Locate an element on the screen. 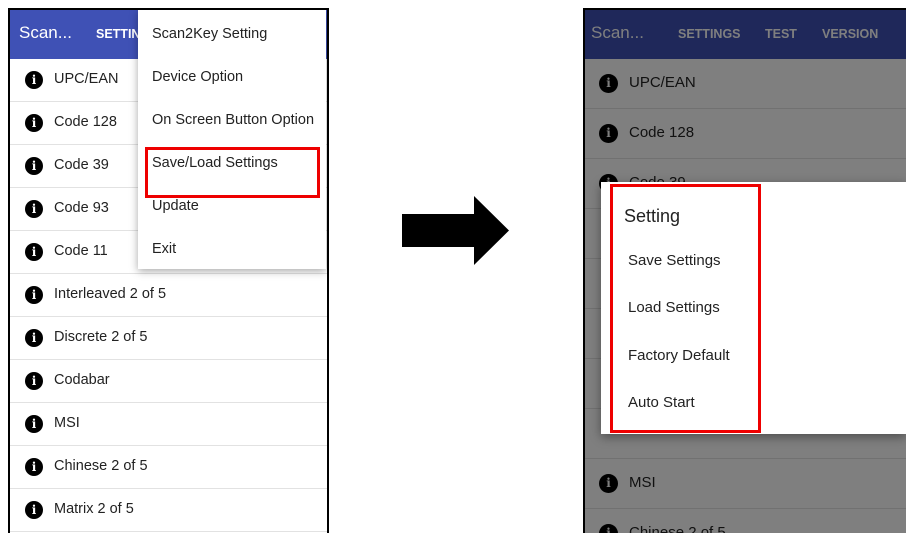  list-item-label: Code 11 is located at coordinates (81, 251).